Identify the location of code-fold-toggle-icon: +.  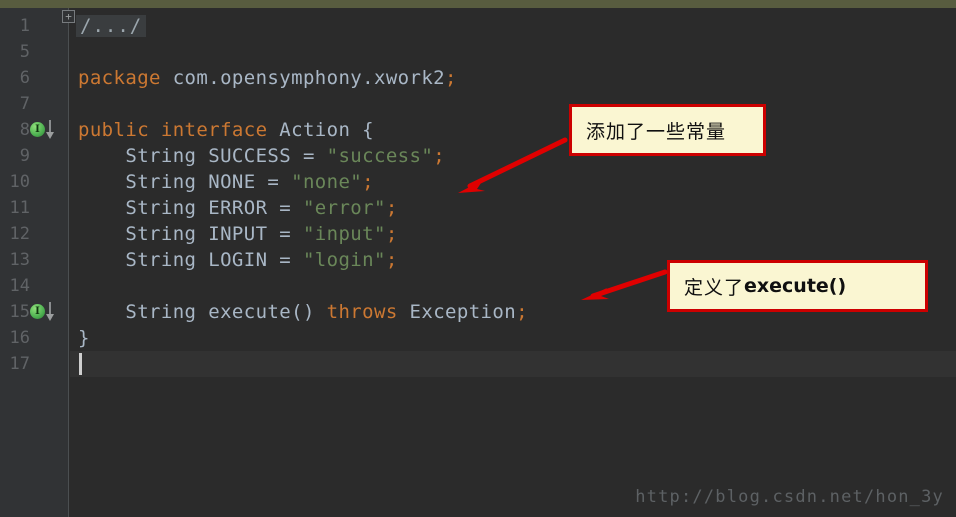
(68, 16).